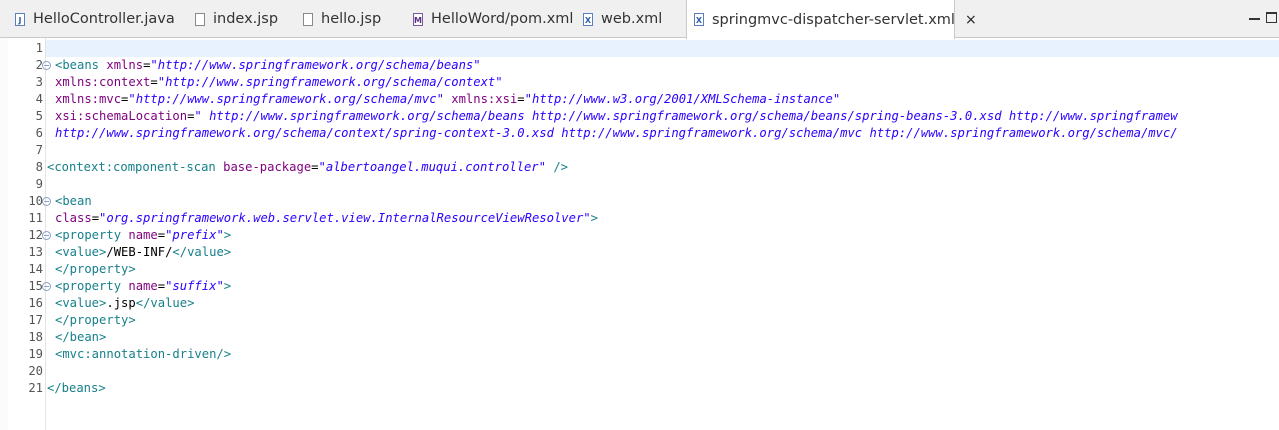 The width and height of the screenshot is (1279, 430). Describe the element at coordinates (29, 234) in the screenshot. I see `line-number-gutter: 1 2−3 4 5 6 7 8 9 10−11 12−13 14 15−16 17 18 19 20 21` at that location.